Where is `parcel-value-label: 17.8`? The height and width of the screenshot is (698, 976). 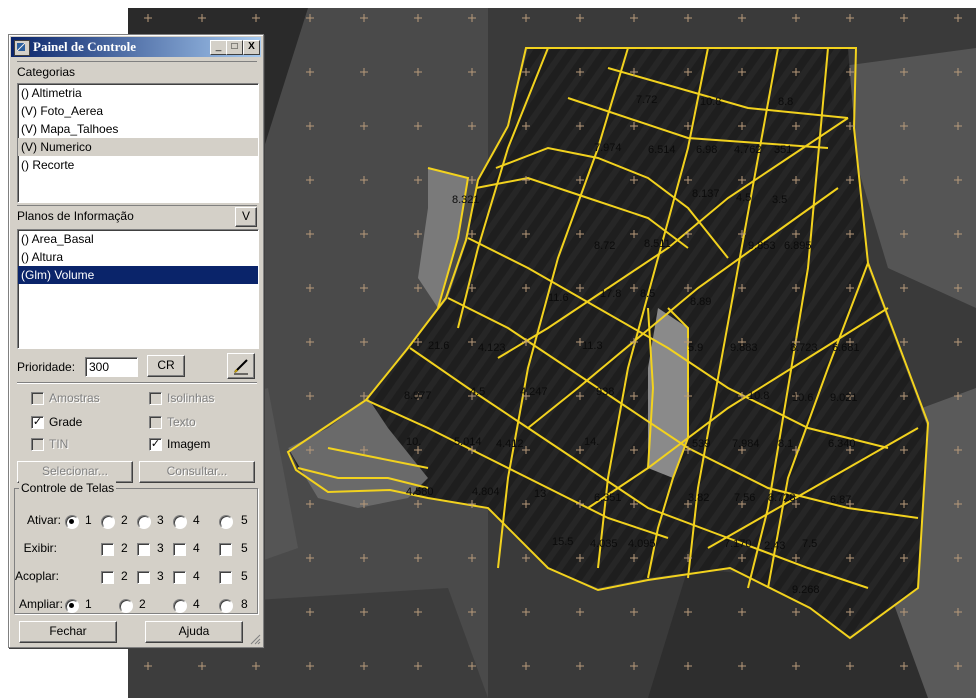
parcel-value-label: 17.8 is located at coordinates (611, 294).